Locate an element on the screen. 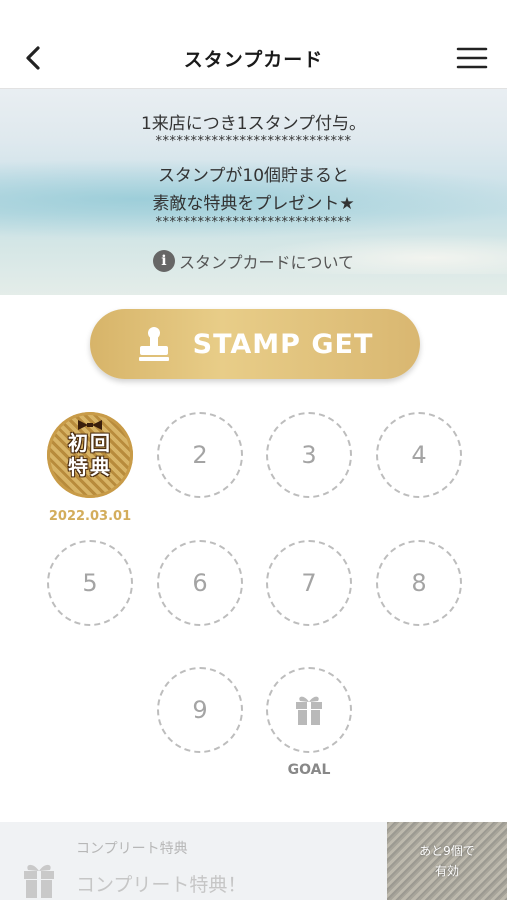 The image size is (507, 900). banner-stars-2: **************************** is located at coordinates (253, 222).